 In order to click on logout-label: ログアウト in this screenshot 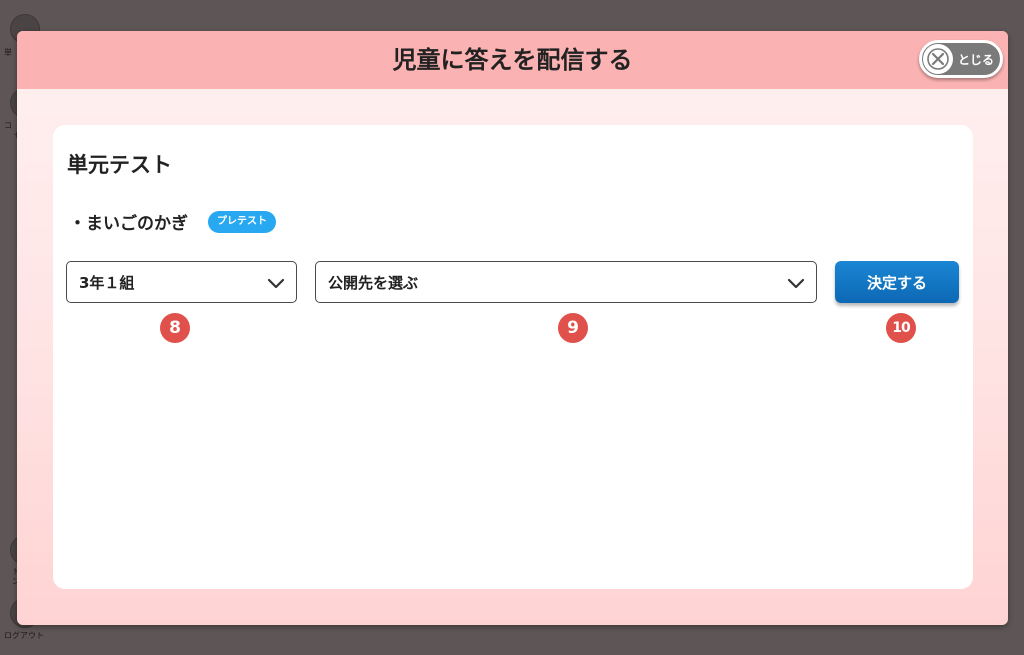, I will do `click(24, 635)`.